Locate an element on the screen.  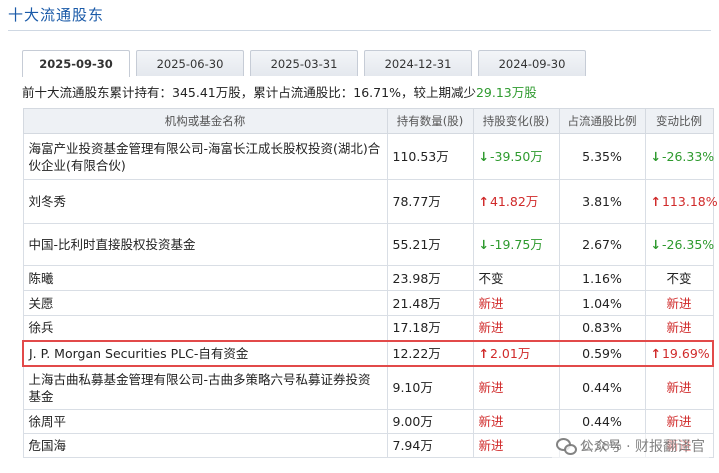
table-row: 刘冬秀 78.77万 ↑41.82万 3.81% ↑113.18% is located at coordinates (370, 201).